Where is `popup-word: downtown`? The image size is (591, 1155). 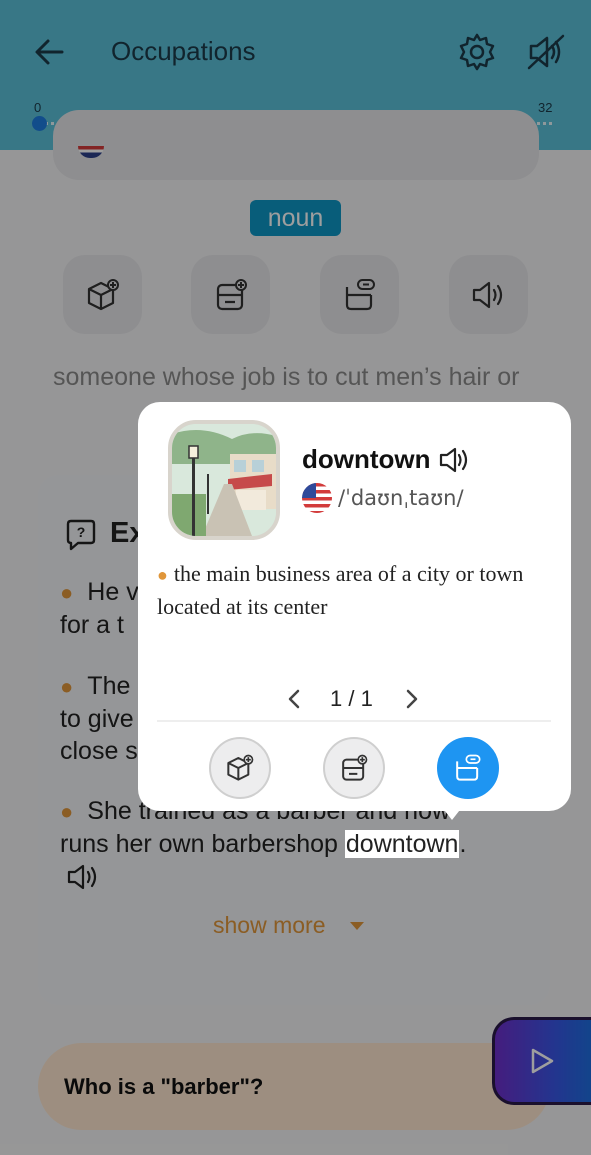 popup-word: downtown is located at coordinates (366, 459).